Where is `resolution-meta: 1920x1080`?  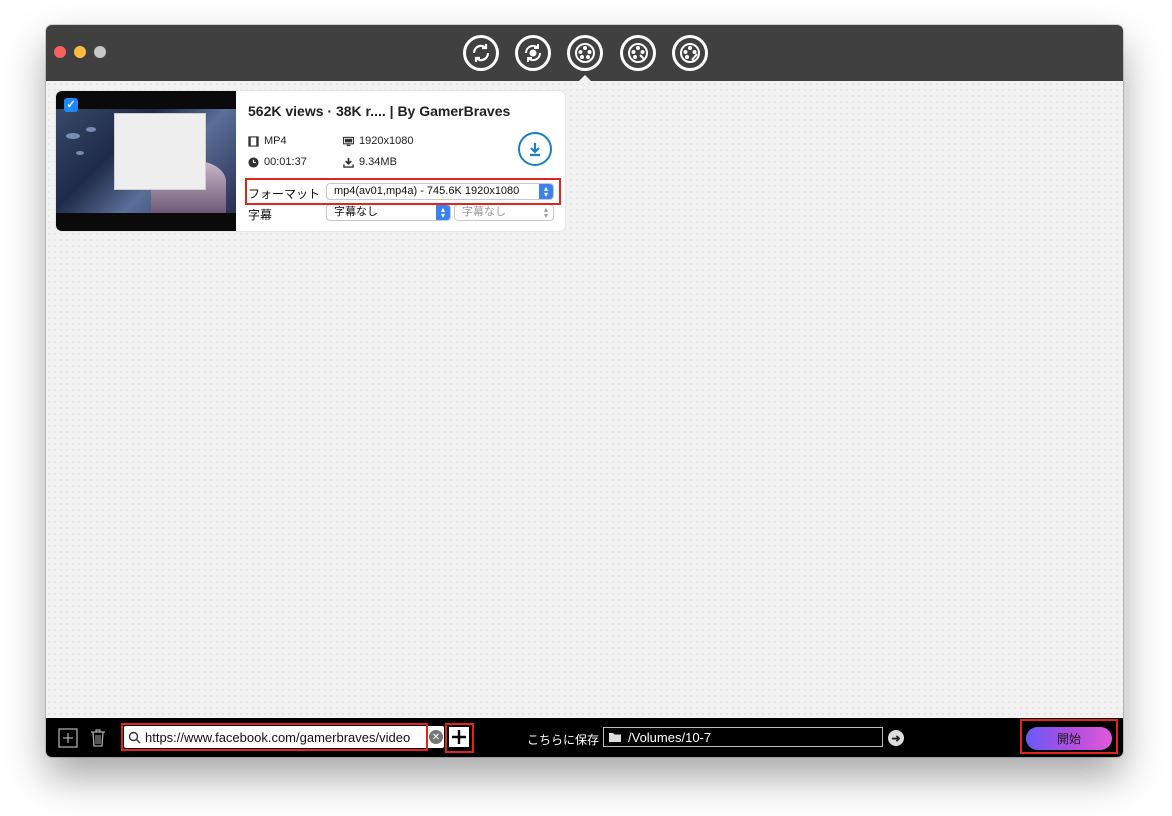
resolution-meta: 1920x1080 is located at coordinates (378, 141).